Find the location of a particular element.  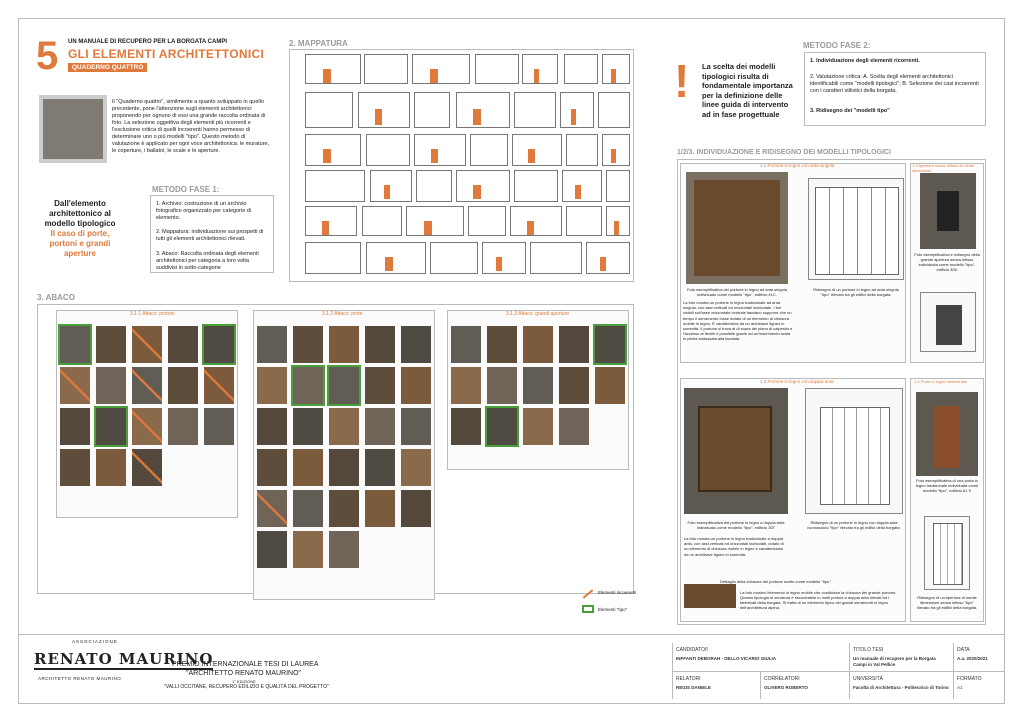

legend-tipo-label: Elementi "tipo" is located at coordinates (613, 609).